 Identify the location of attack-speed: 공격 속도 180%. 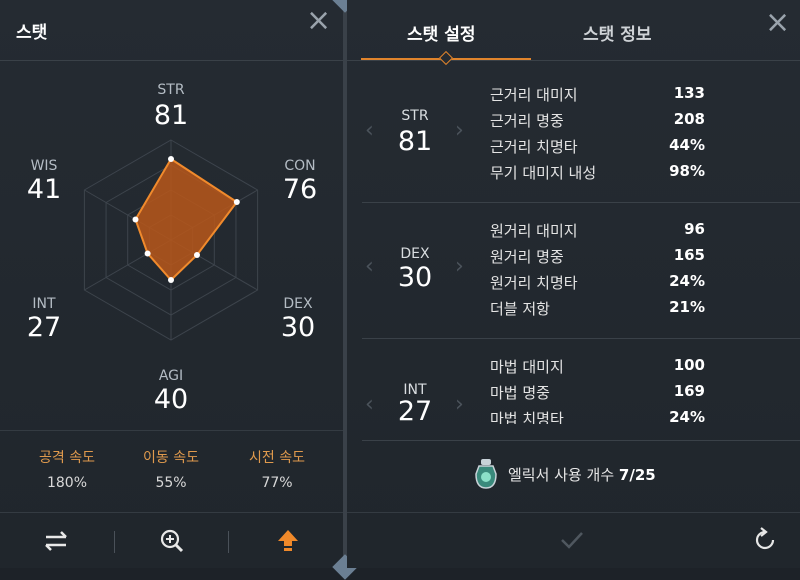
(67, 469).